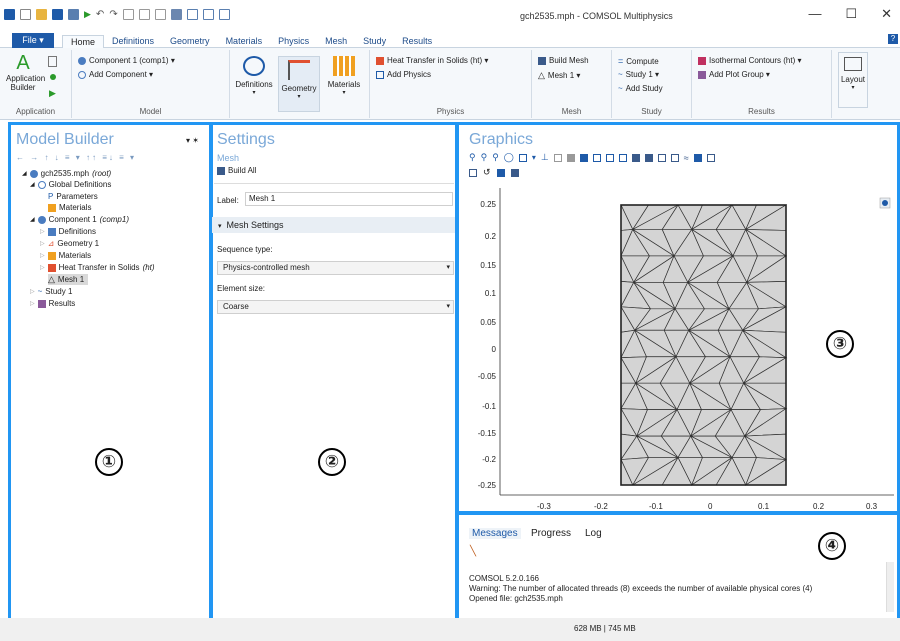 The width and height of the screenshot is (900, 641). I want to click on redo-icon: ↷, so click(113, 14).